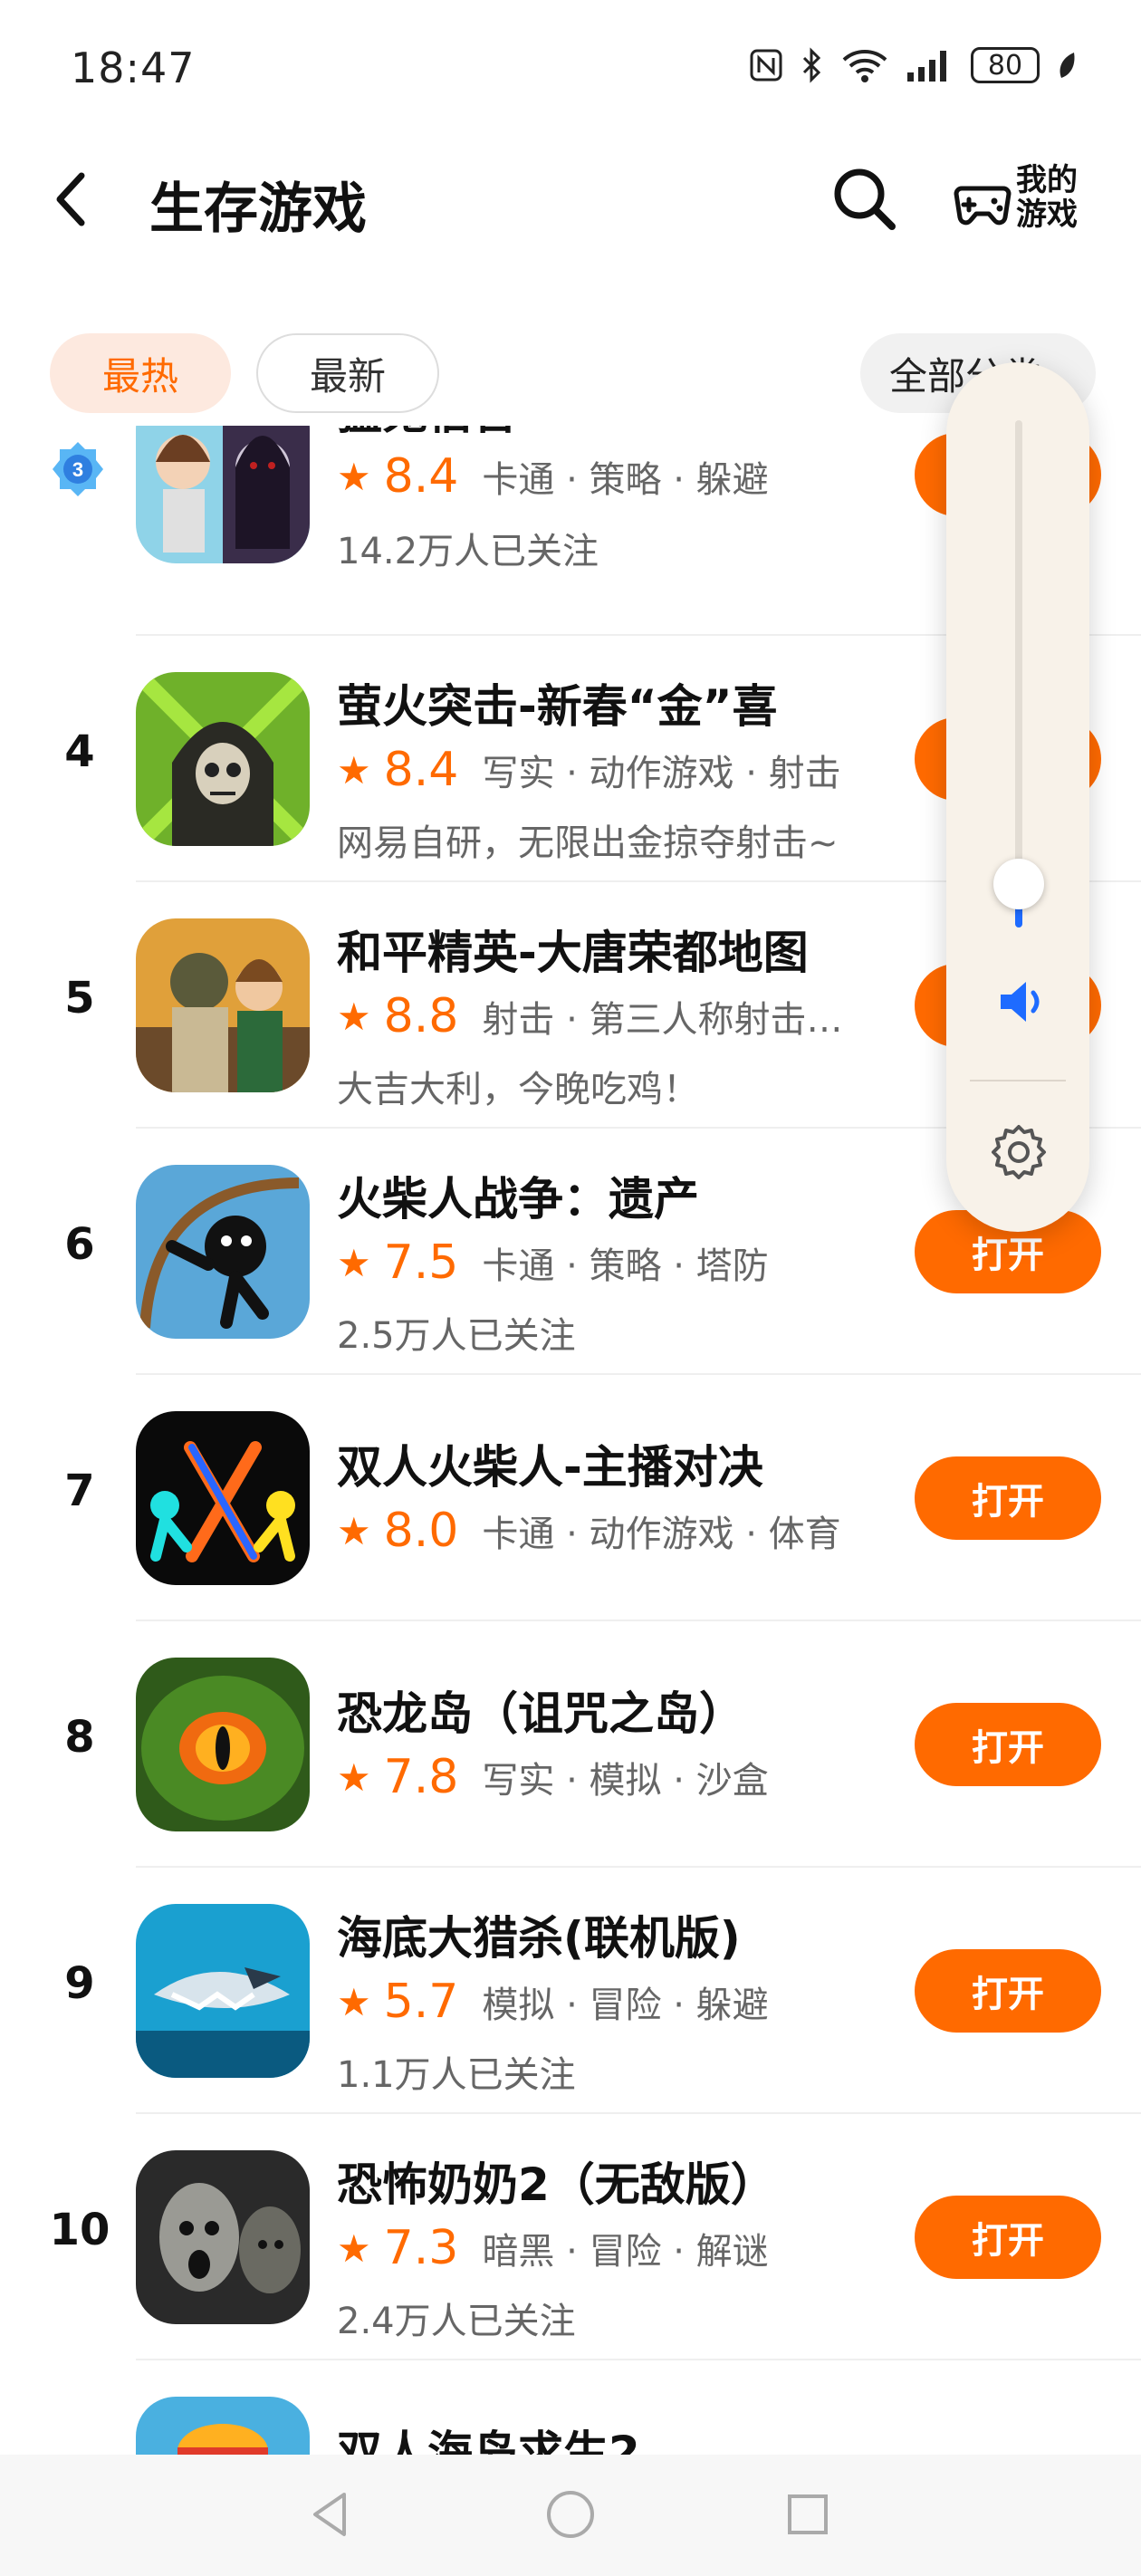 Image resolution: width=1141 pixels, height=2576 pixels. What do you see at coordinates (625, 2252) in the screenshot?
I see `game-tags: 暗黑 · 冒险 · 解谜` at bounding box center [625, 2252].